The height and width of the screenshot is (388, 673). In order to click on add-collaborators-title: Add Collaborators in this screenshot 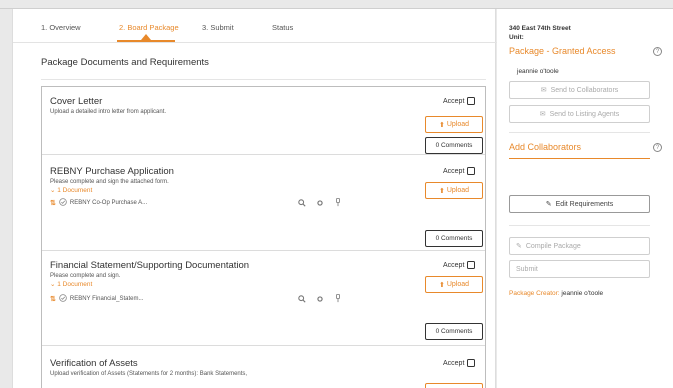, I will do `click(545, 147)`.